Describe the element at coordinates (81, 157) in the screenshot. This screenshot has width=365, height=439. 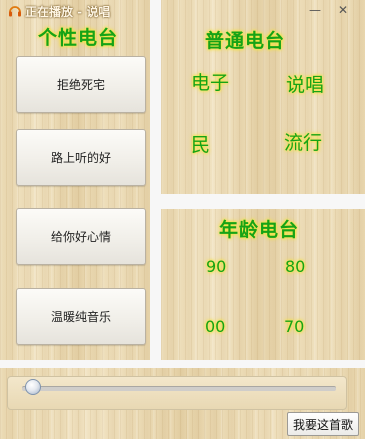
I see `channel-button-2: 路上听的好` at that location.